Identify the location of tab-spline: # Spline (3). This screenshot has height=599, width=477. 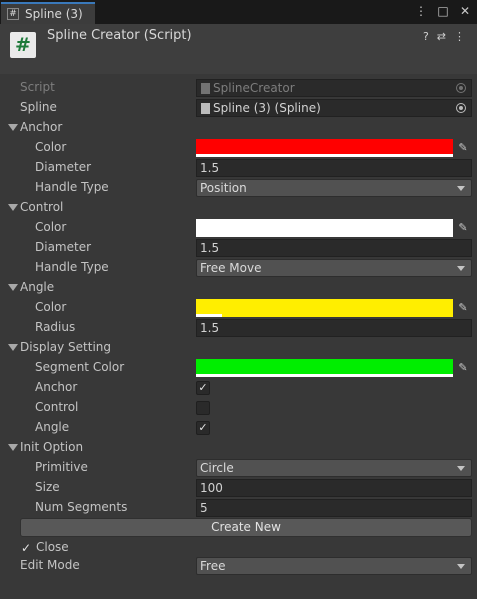
(48, 13).